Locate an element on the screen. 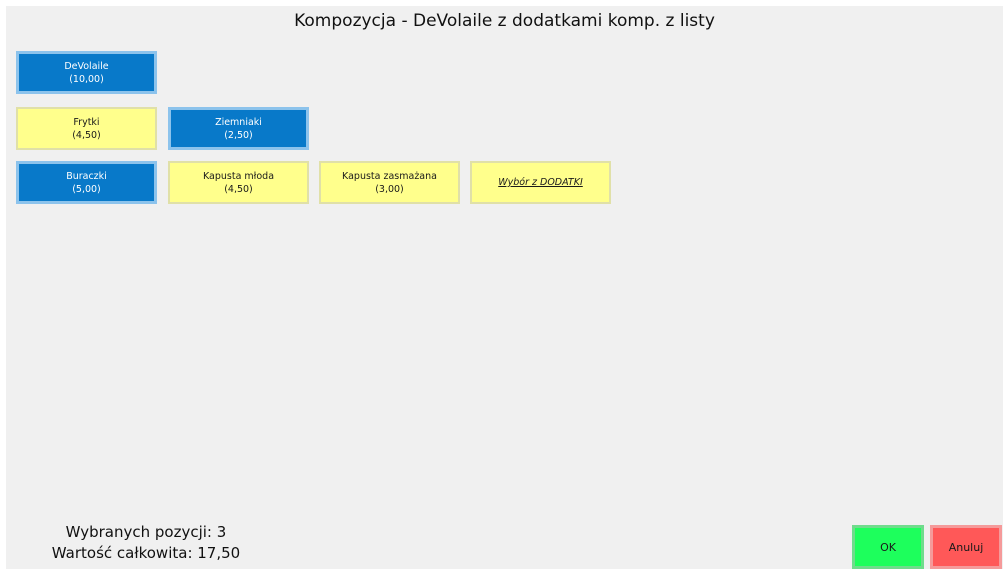 The width and height of the screenshot is (1003, 569). tile-devolaile-name: DeVolaile is located at coordinates (86, 66).